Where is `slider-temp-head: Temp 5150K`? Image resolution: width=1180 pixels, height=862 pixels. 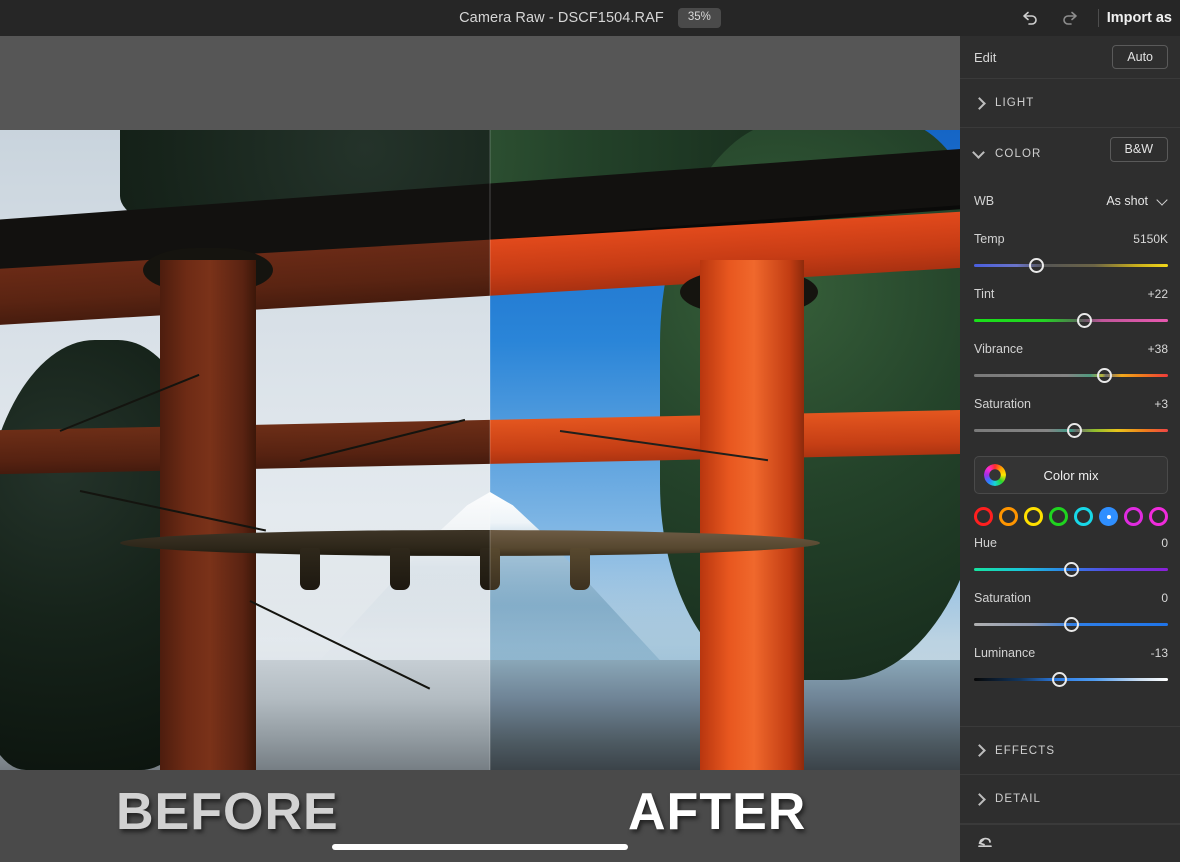 slider-temp-head: Temp 5150K is located at coordinates (1071, 239).